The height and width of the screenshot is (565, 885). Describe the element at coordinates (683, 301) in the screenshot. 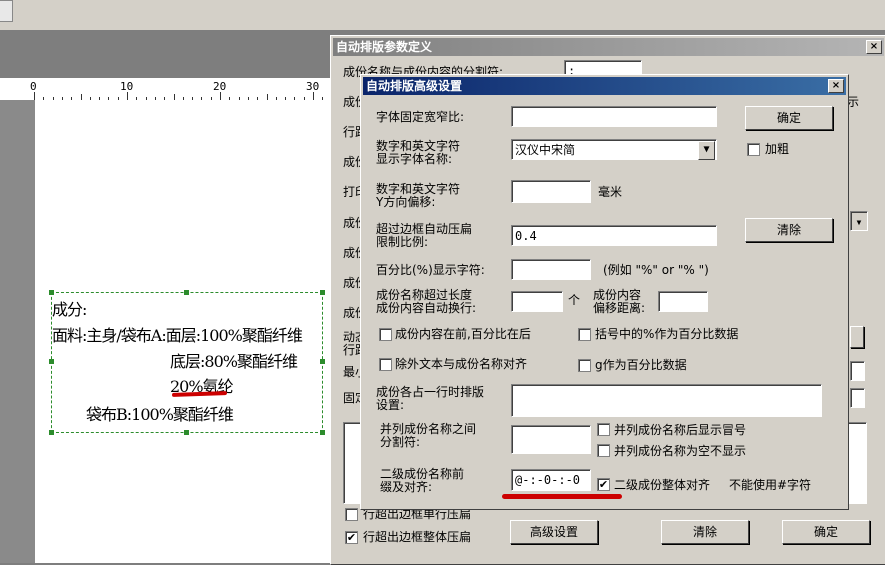

I see `indent-input` at that location.